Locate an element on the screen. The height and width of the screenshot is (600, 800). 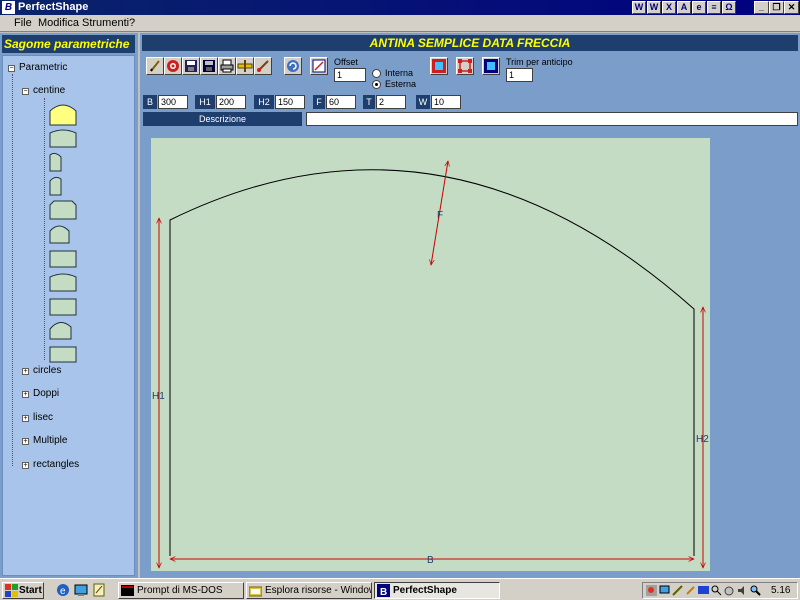
tray-volume-icon is located at coordinates (742, 590).